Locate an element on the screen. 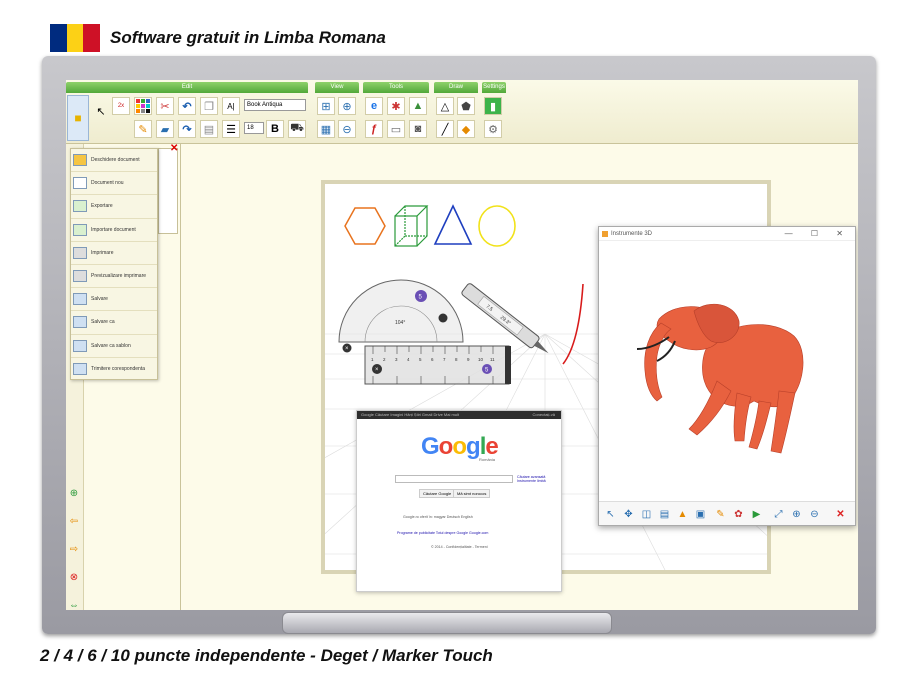 The height and width of the screenshot is (700, 900). fill-shape-button: ◆ is located at coordinates (466, 129).